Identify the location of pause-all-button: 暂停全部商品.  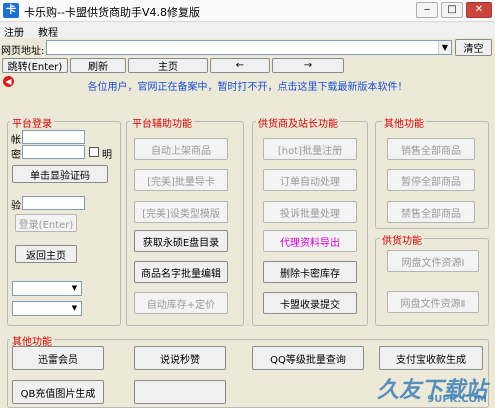
(431, 180).